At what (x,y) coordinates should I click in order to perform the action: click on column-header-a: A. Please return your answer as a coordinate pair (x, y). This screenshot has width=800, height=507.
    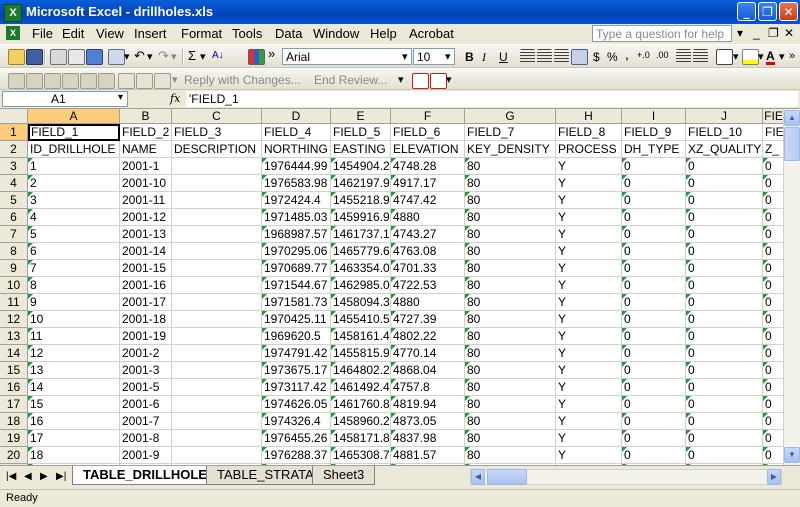
    Looking at the image, I should click on (74, 116).